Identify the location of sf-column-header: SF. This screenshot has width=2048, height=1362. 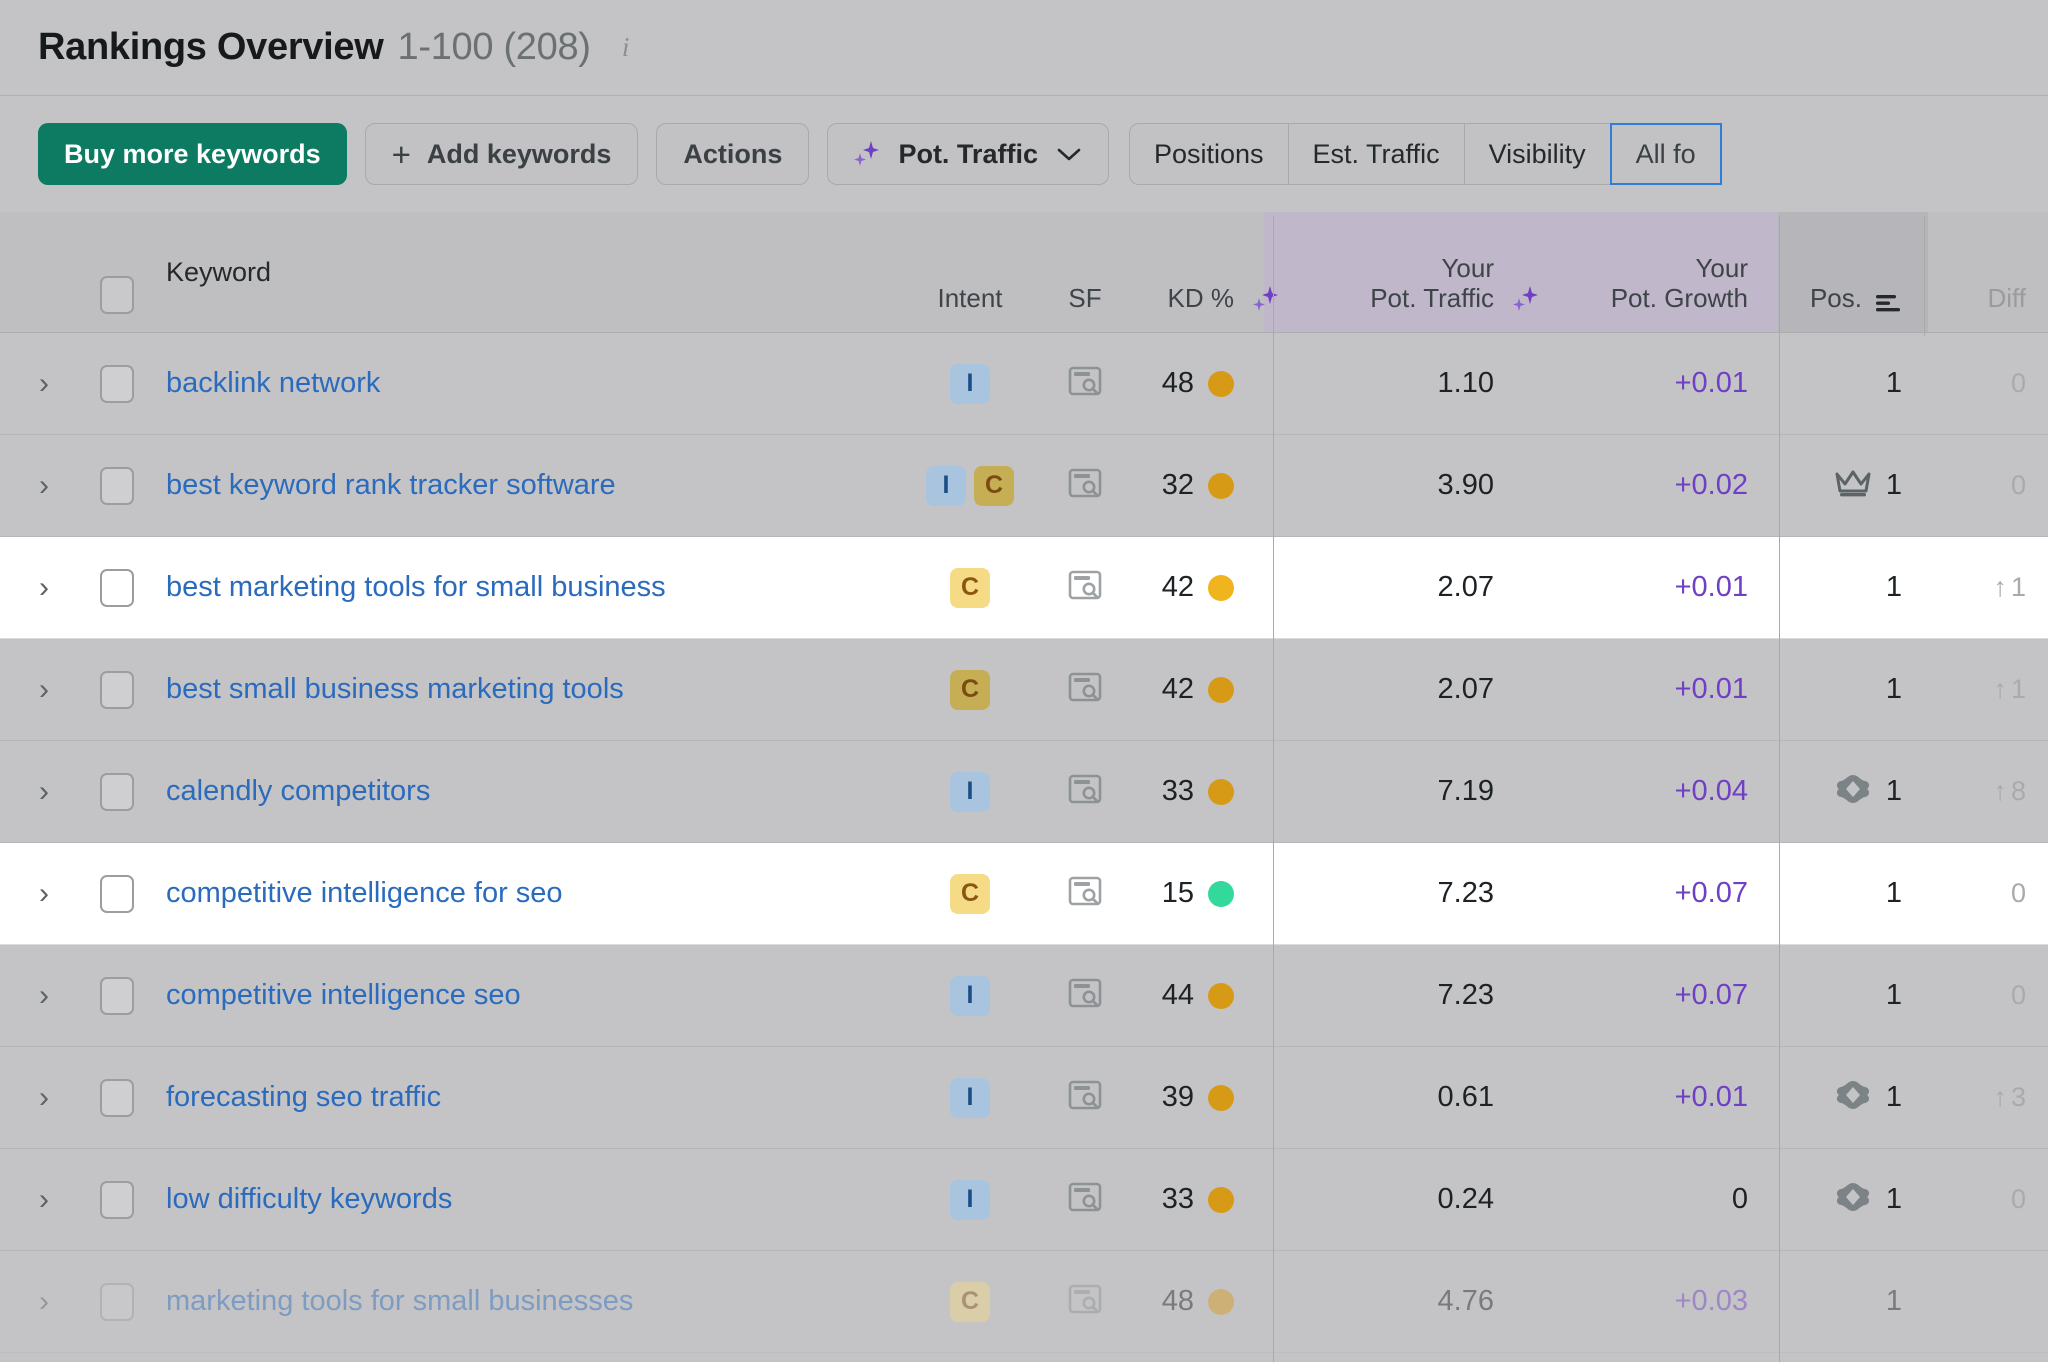
(1085, 272).